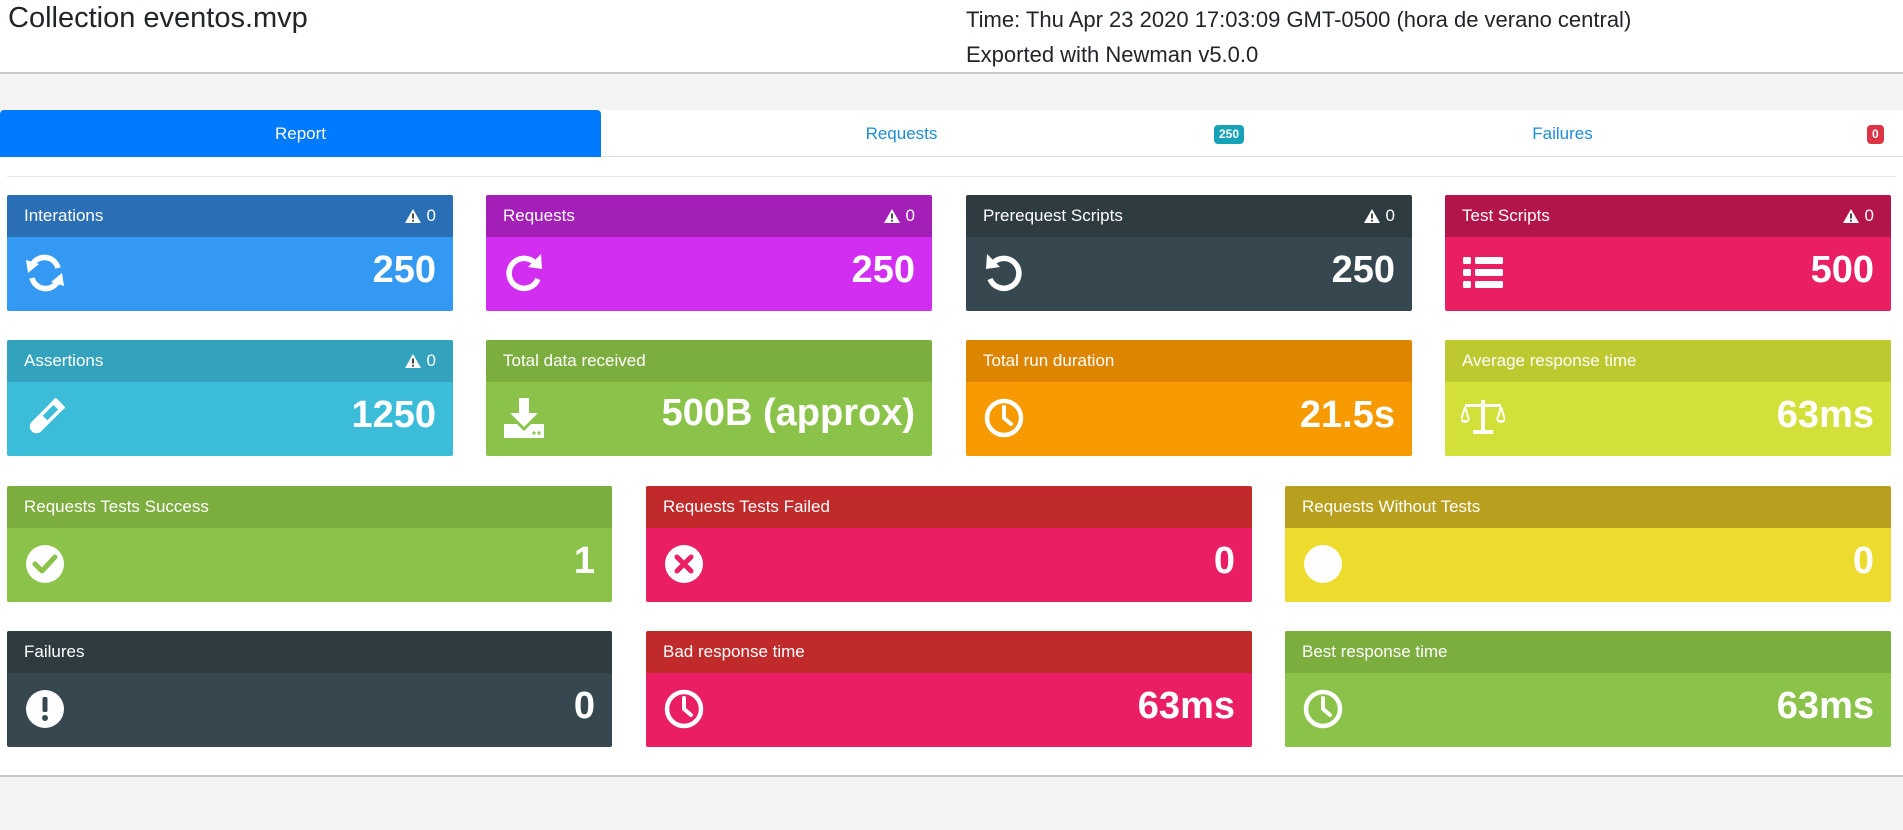  What do you see at coordinates (1375, 651) in the screenshot?
I see `card-title: Best response time` at bounding box center [1375, 651].